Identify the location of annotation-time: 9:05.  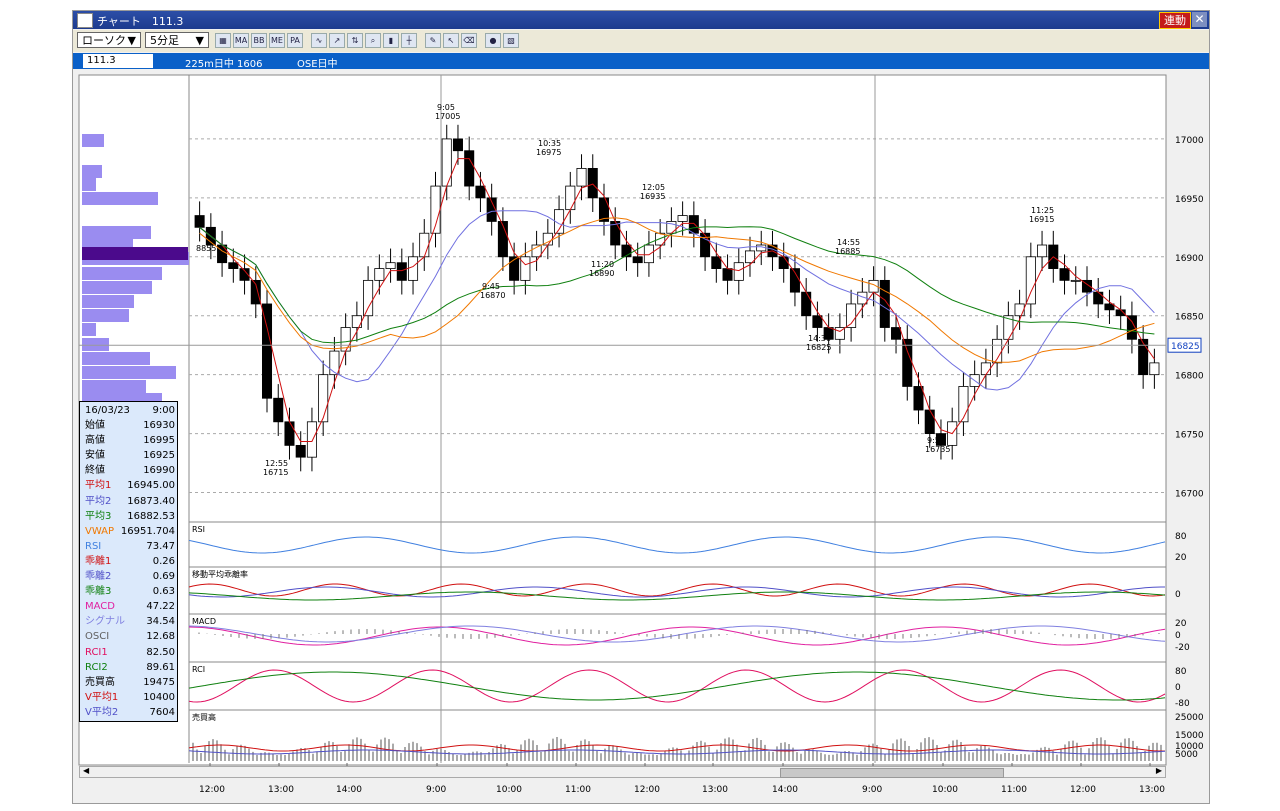
(446, 107).